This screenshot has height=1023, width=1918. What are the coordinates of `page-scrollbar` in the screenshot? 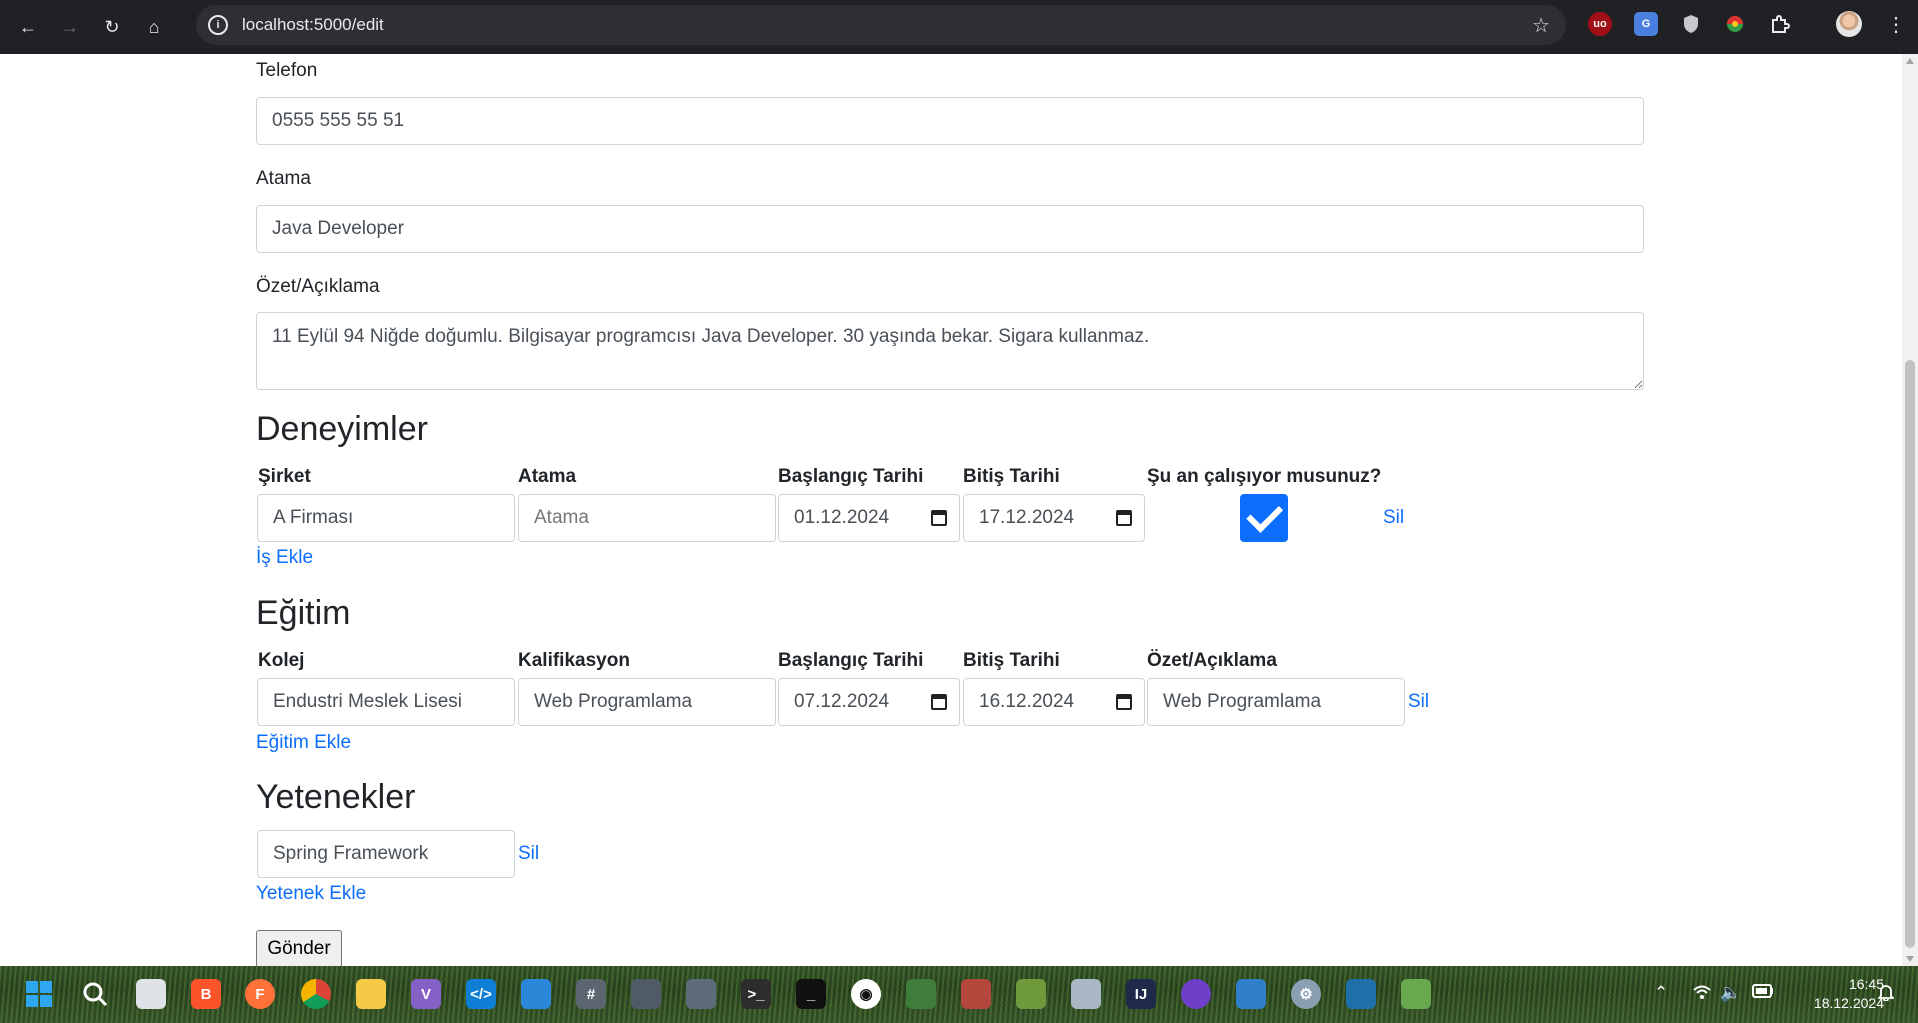 It's located at (1910, 510).